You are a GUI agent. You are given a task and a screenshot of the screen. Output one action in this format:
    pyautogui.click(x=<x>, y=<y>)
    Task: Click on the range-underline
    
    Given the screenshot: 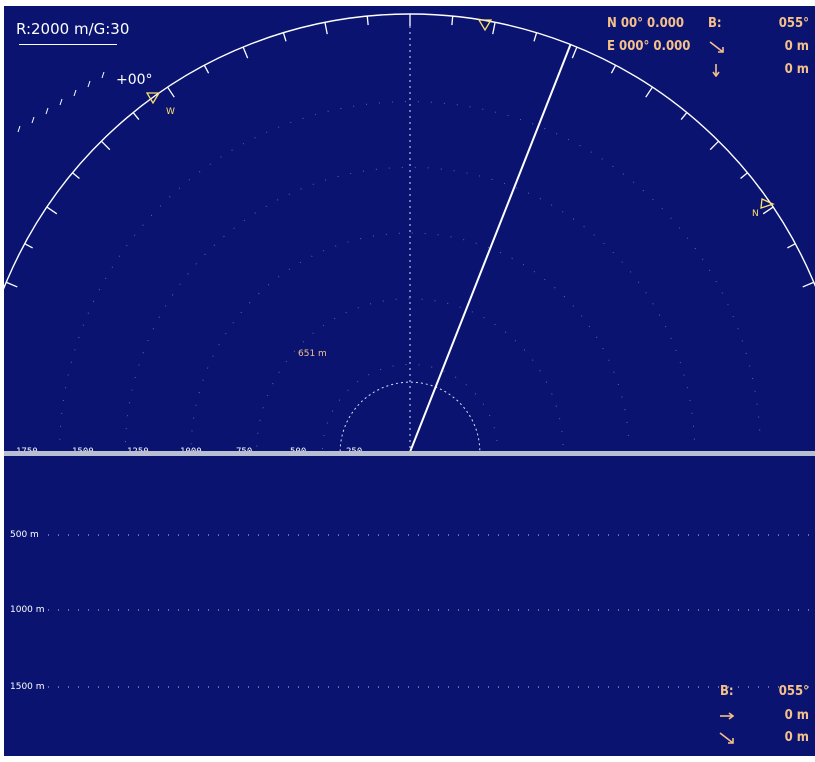 What is the action you would take?
    pyautogui.click(x=68, y=44)
    